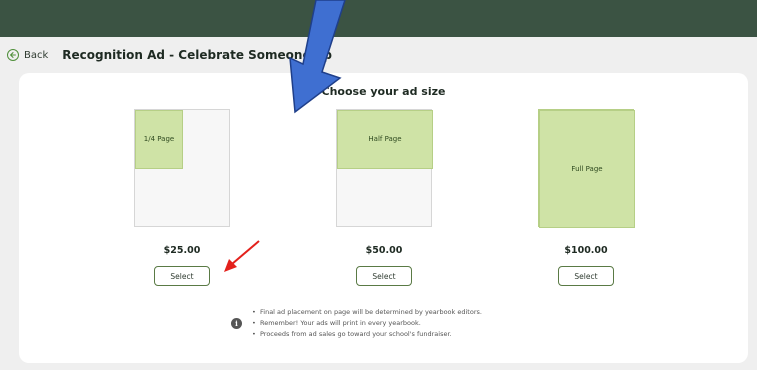  I want to click on ad-size-label: Full Page, so click(587, 169).